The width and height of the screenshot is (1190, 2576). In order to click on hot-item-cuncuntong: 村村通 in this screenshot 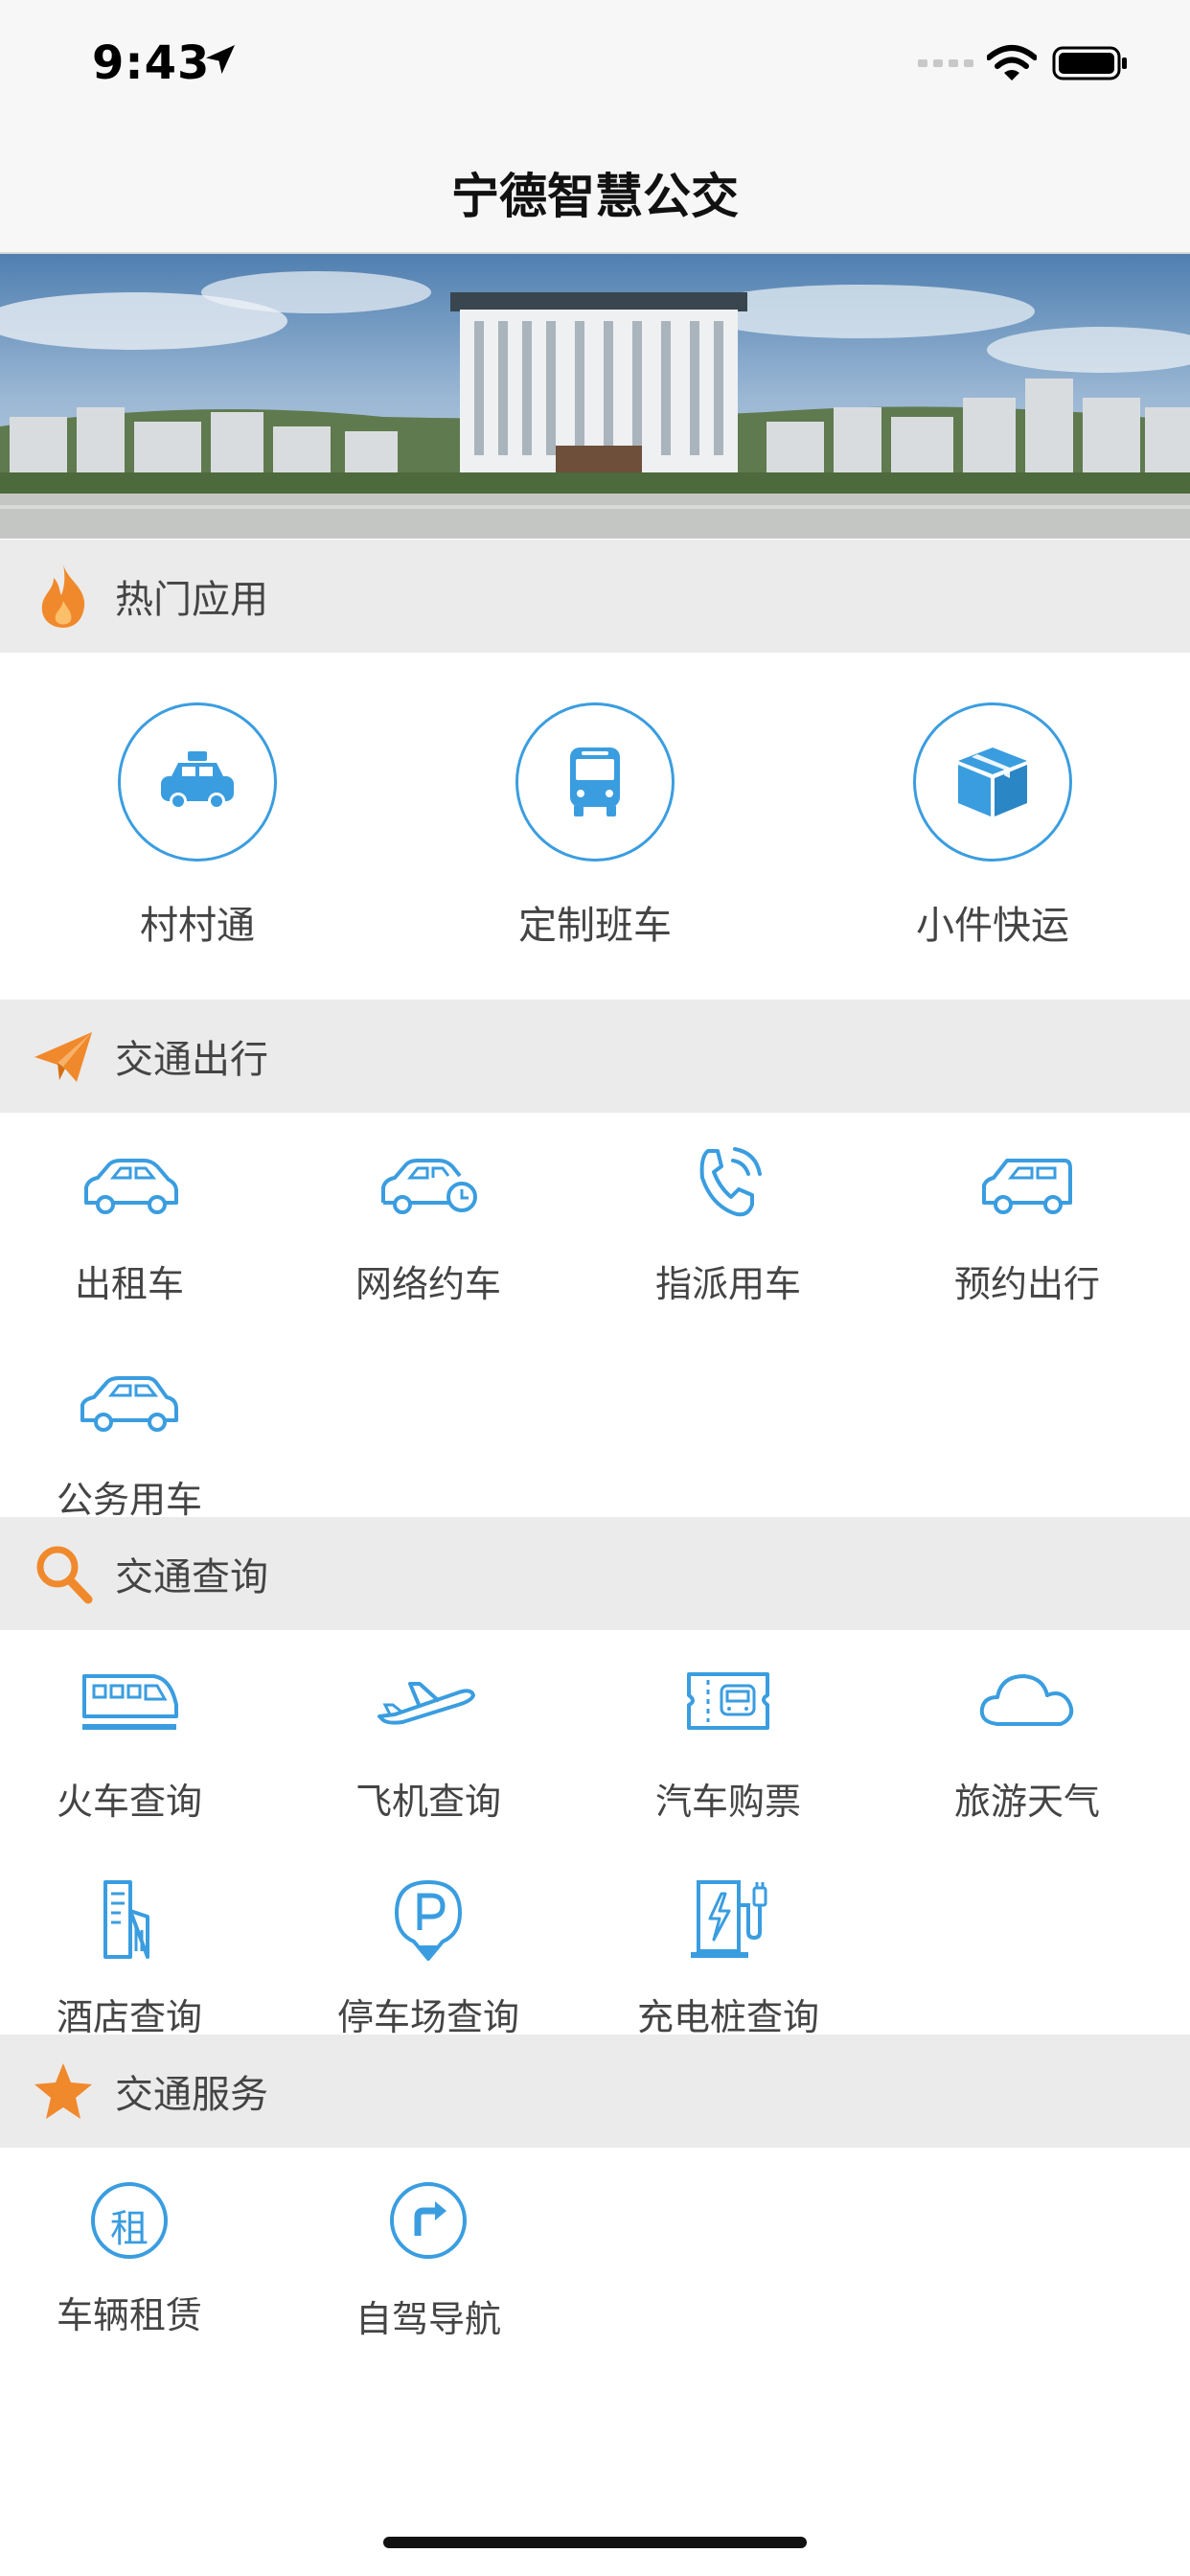, I will do `click(197, 826)`.